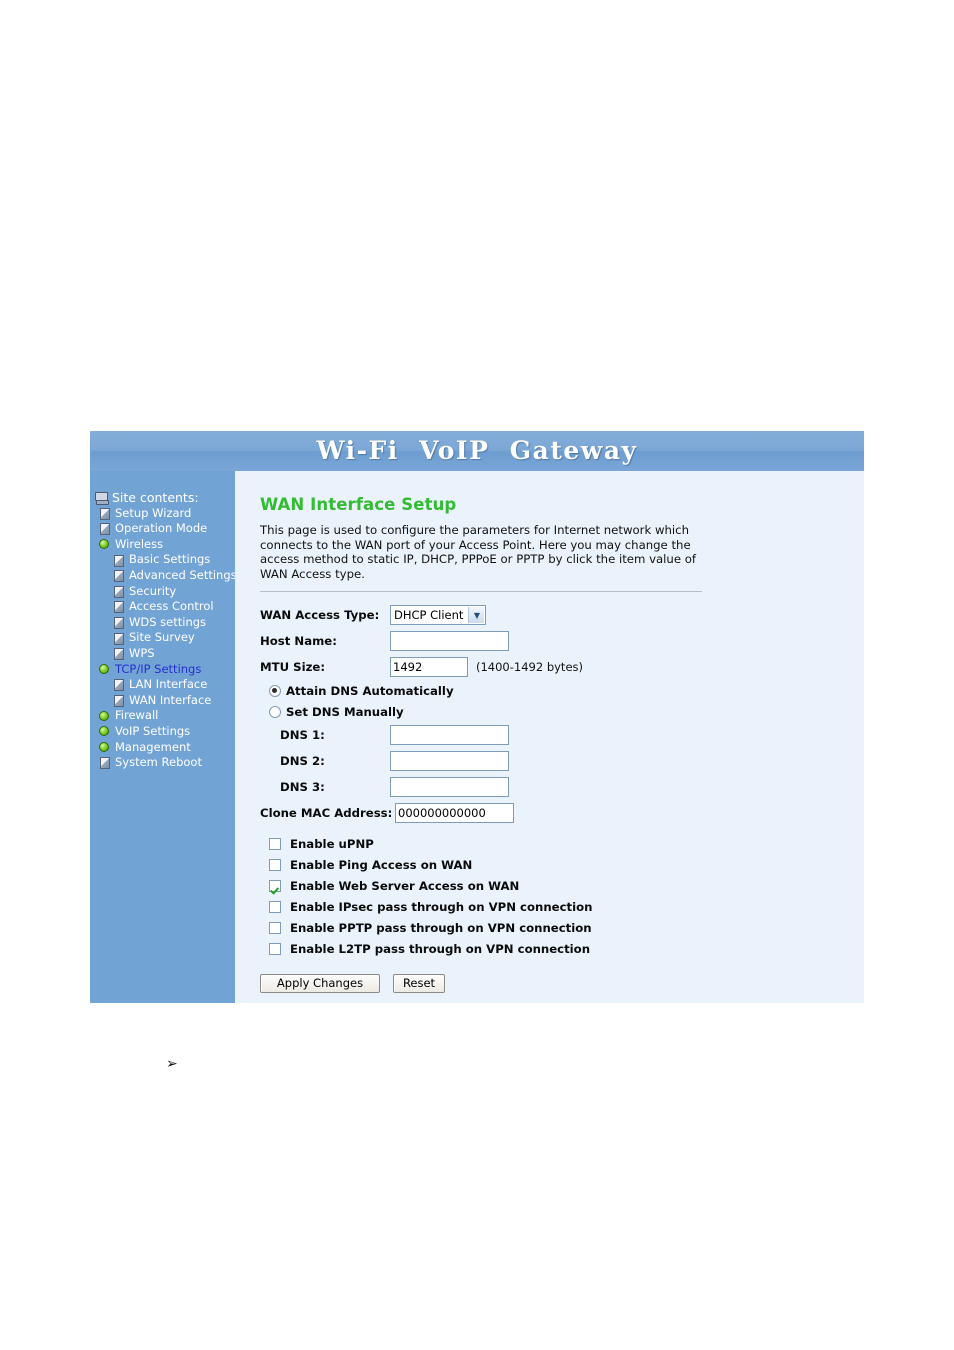  I want to click on sidebar-item-voip-settings: VoIP Settings, so click(162, 732).